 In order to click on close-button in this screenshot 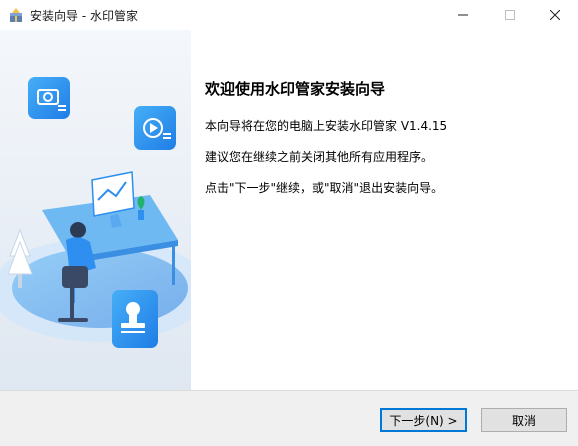, I will do `click(555, 15)`.